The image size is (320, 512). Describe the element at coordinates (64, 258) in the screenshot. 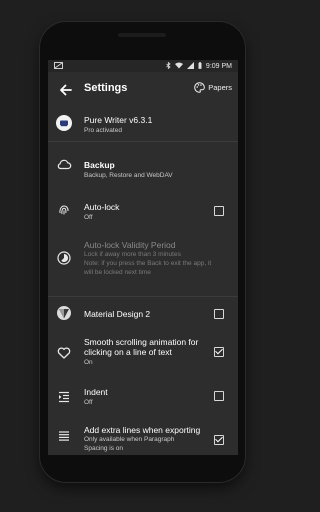

I see `timelapse-icon` at that location.